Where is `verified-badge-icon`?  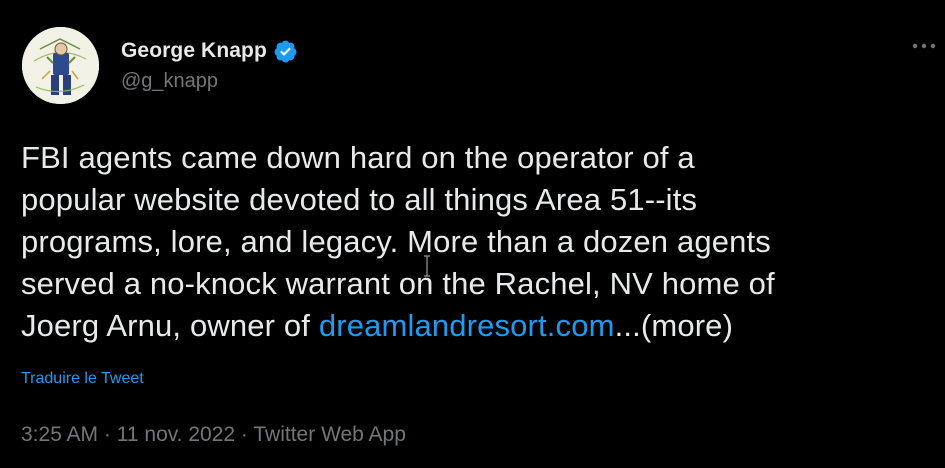 verified-badge-icon is located at coordinates (285, 51).